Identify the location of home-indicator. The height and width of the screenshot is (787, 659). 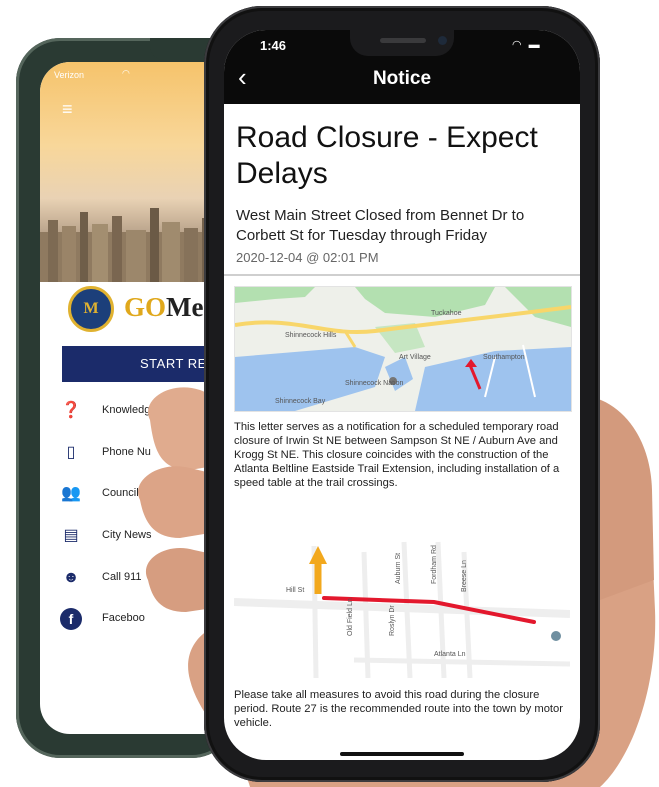
(402, 754).